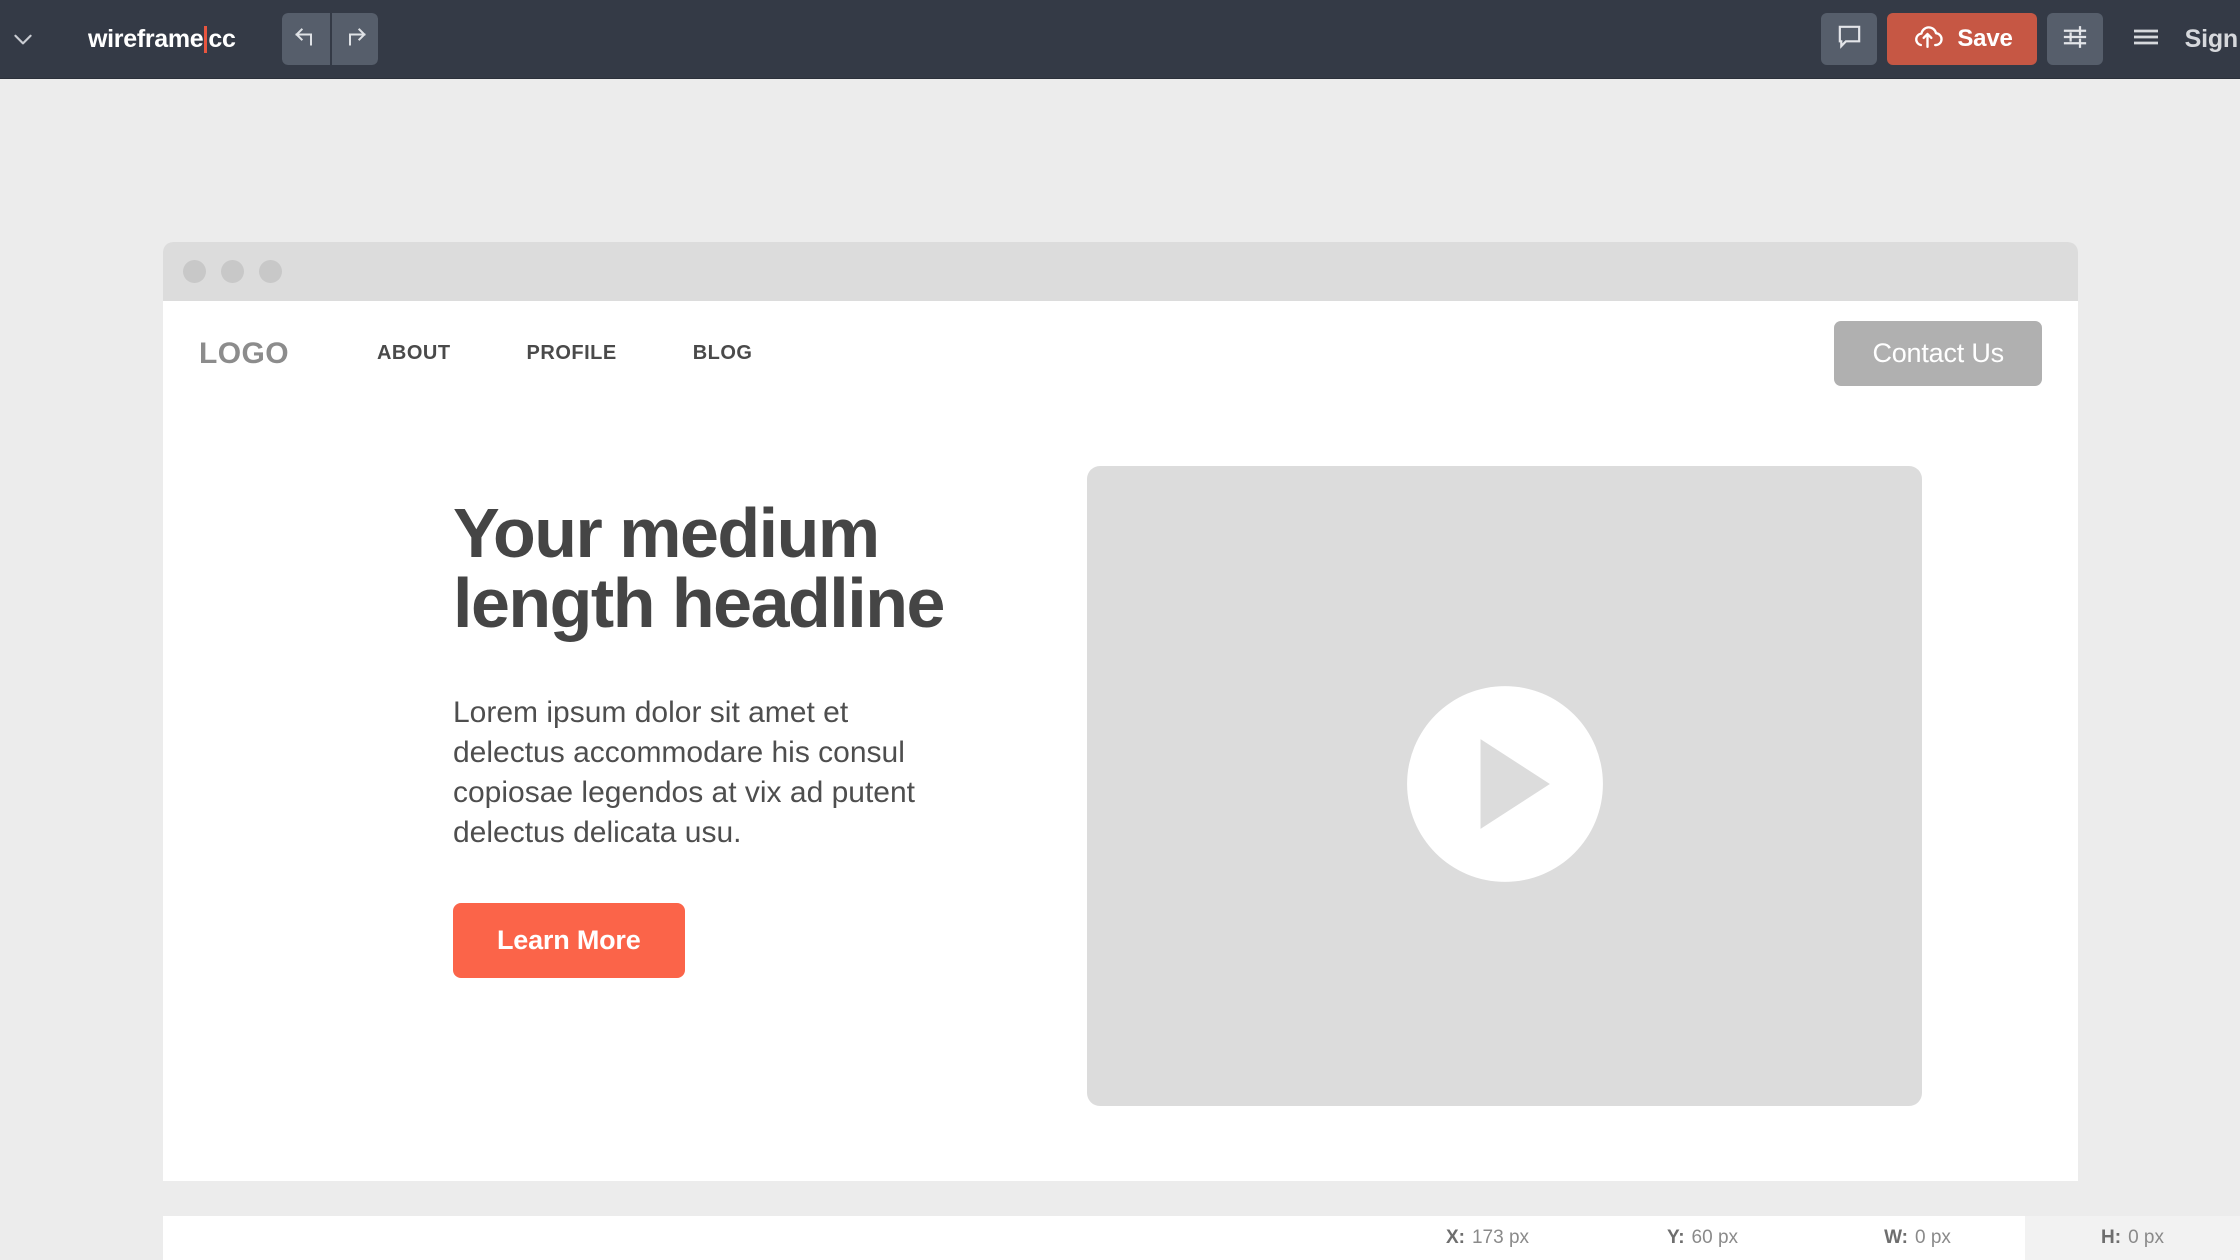 The image size is (2240, 1260). Describe the element at coordinates (1938, 353) in the screenshot. I see `contact-us-button: Contact Us` at that location.